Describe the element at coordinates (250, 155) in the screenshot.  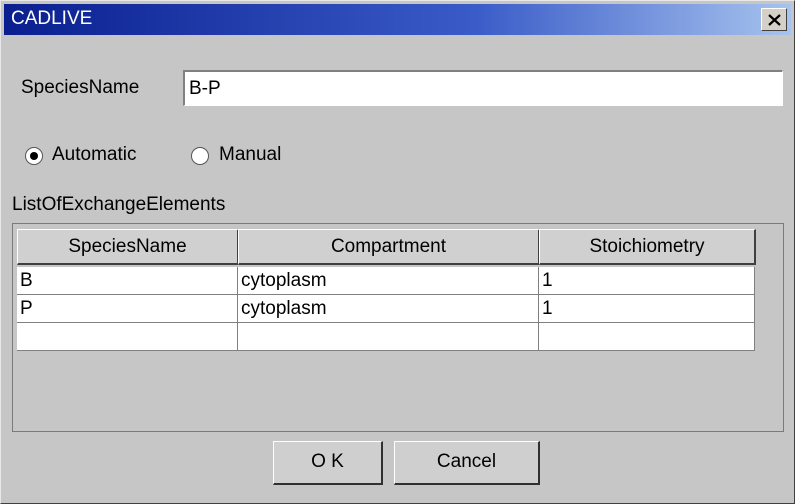
I see `radio-manual-label: Manual` at that location.